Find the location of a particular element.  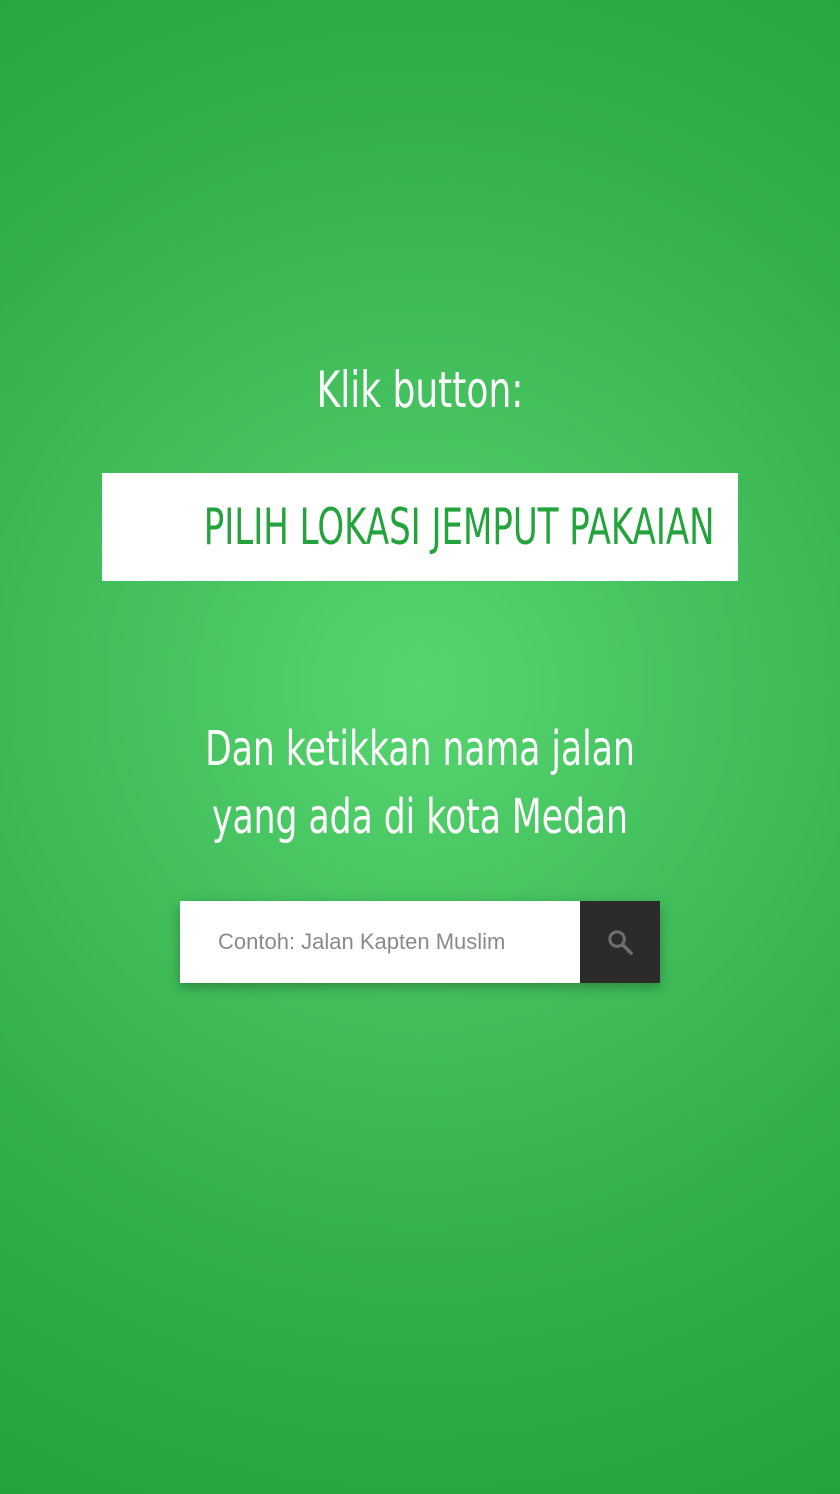

search-bar is located at coordinates (420, 942).